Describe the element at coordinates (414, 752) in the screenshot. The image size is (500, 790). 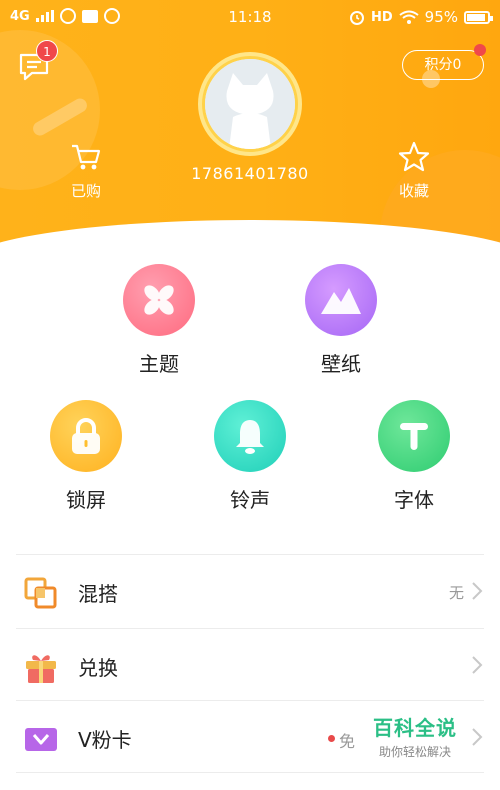
I see `watermark-subtitle: 助你轻松解决` at that location.